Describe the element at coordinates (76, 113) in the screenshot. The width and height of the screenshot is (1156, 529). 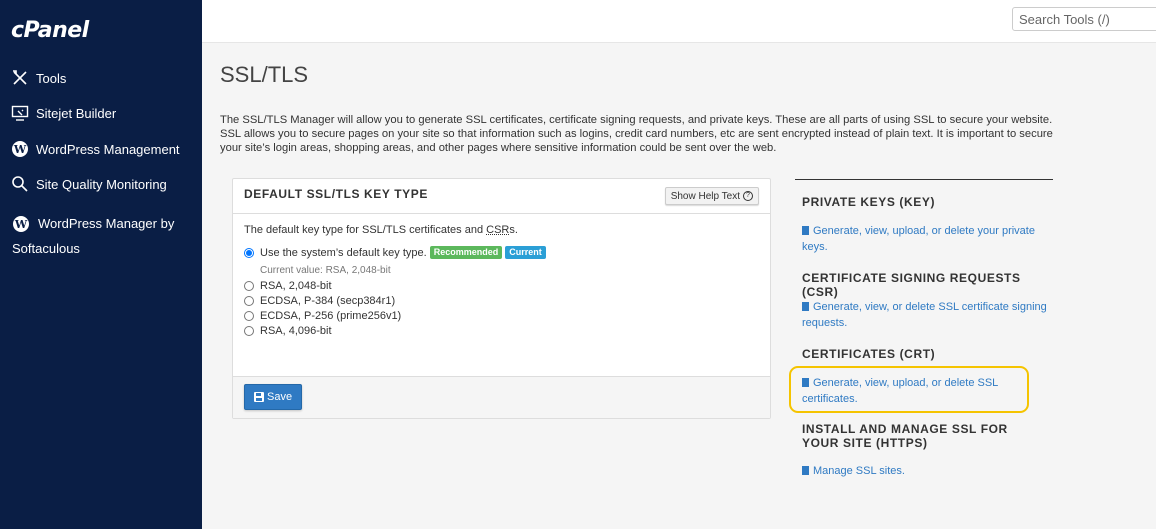
I see `sidebar-item-label: Sitejet Builder` at that location.